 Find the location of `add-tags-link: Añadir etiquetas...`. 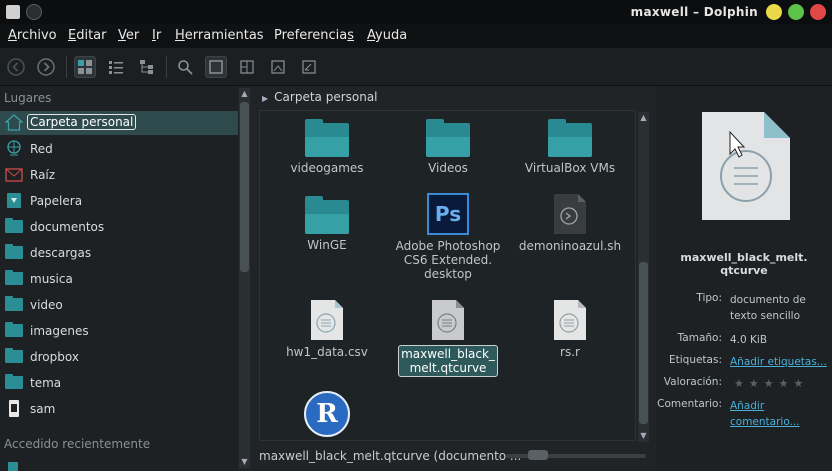

add-tags-link: Añadir etiquetas... is located at coordinates (780, 362).